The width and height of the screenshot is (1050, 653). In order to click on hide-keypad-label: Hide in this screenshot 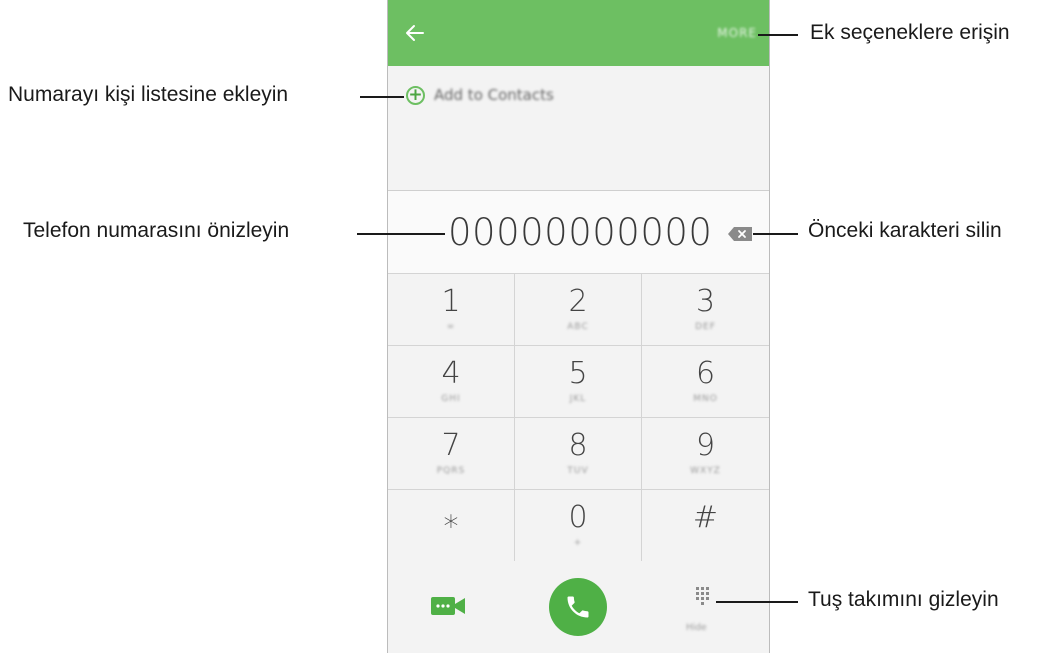, I will do `click(696, 628)`.